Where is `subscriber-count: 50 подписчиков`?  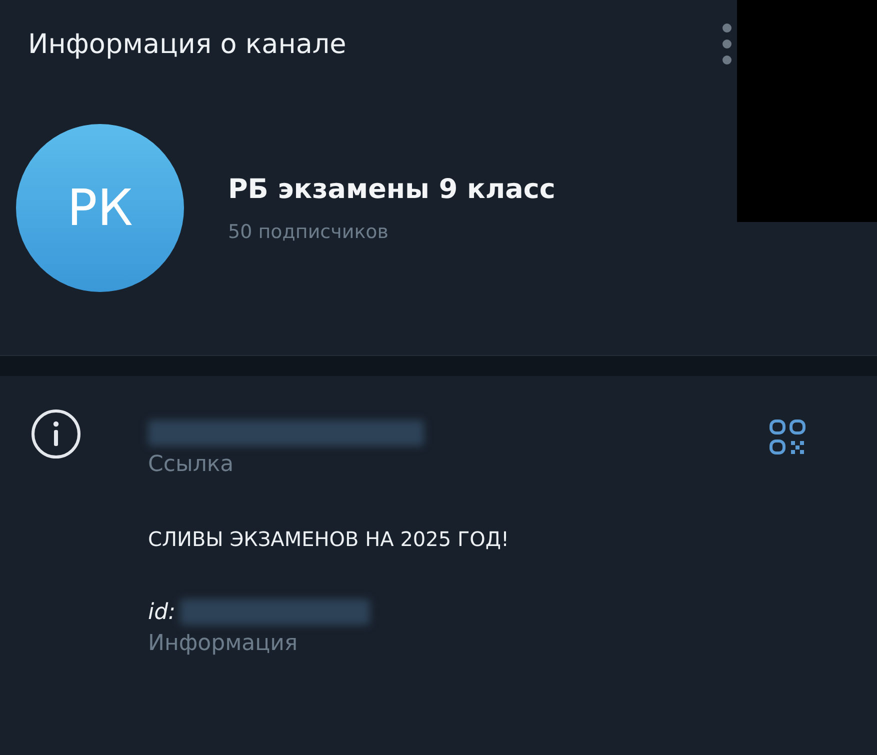
subscriber-count: 50 подписчиков is located at coordinates (309, 231).